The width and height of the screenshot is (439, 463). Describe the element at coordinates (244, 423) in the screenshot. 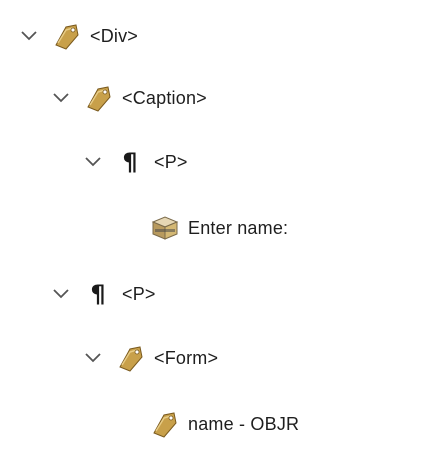

I see `tree-node-label: name - OBJR` at that location.